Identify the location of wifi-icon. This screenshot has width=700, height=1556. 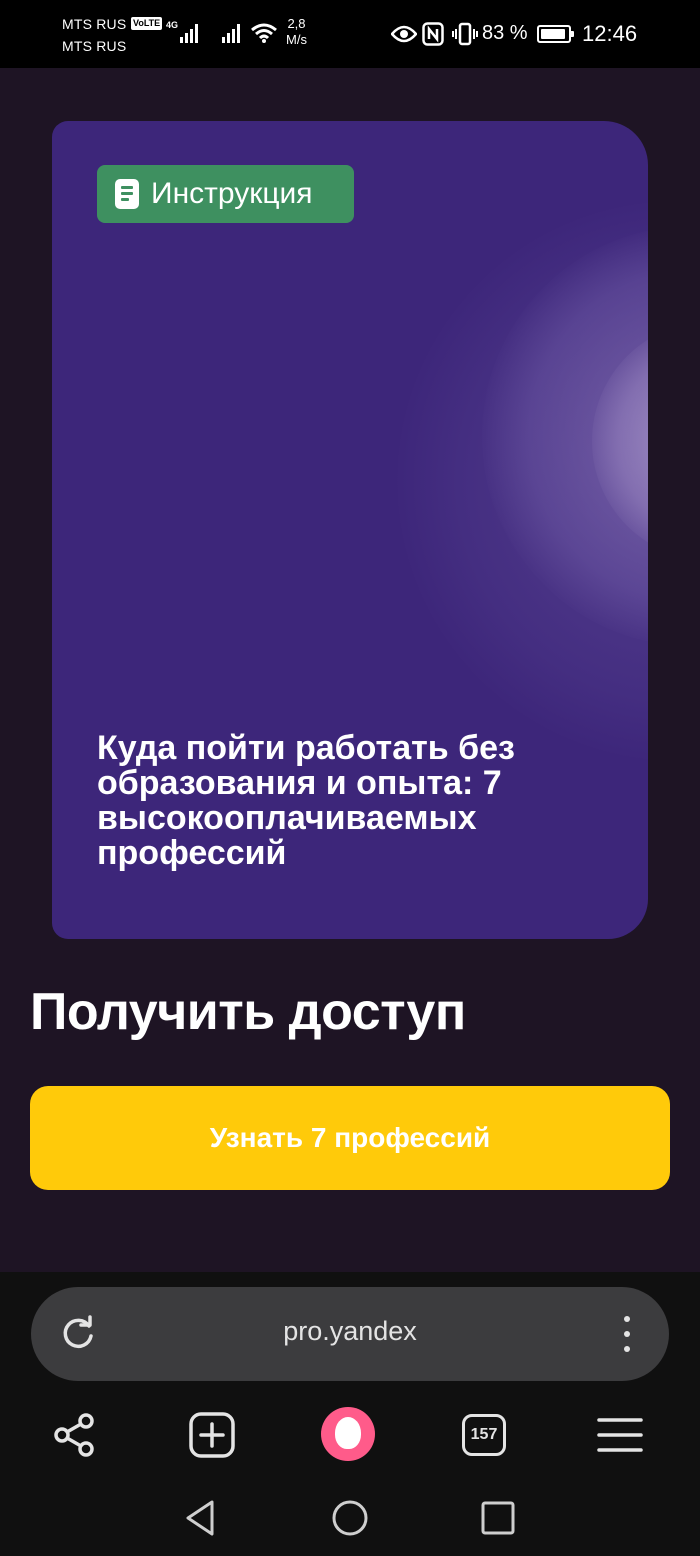
(264, 33).